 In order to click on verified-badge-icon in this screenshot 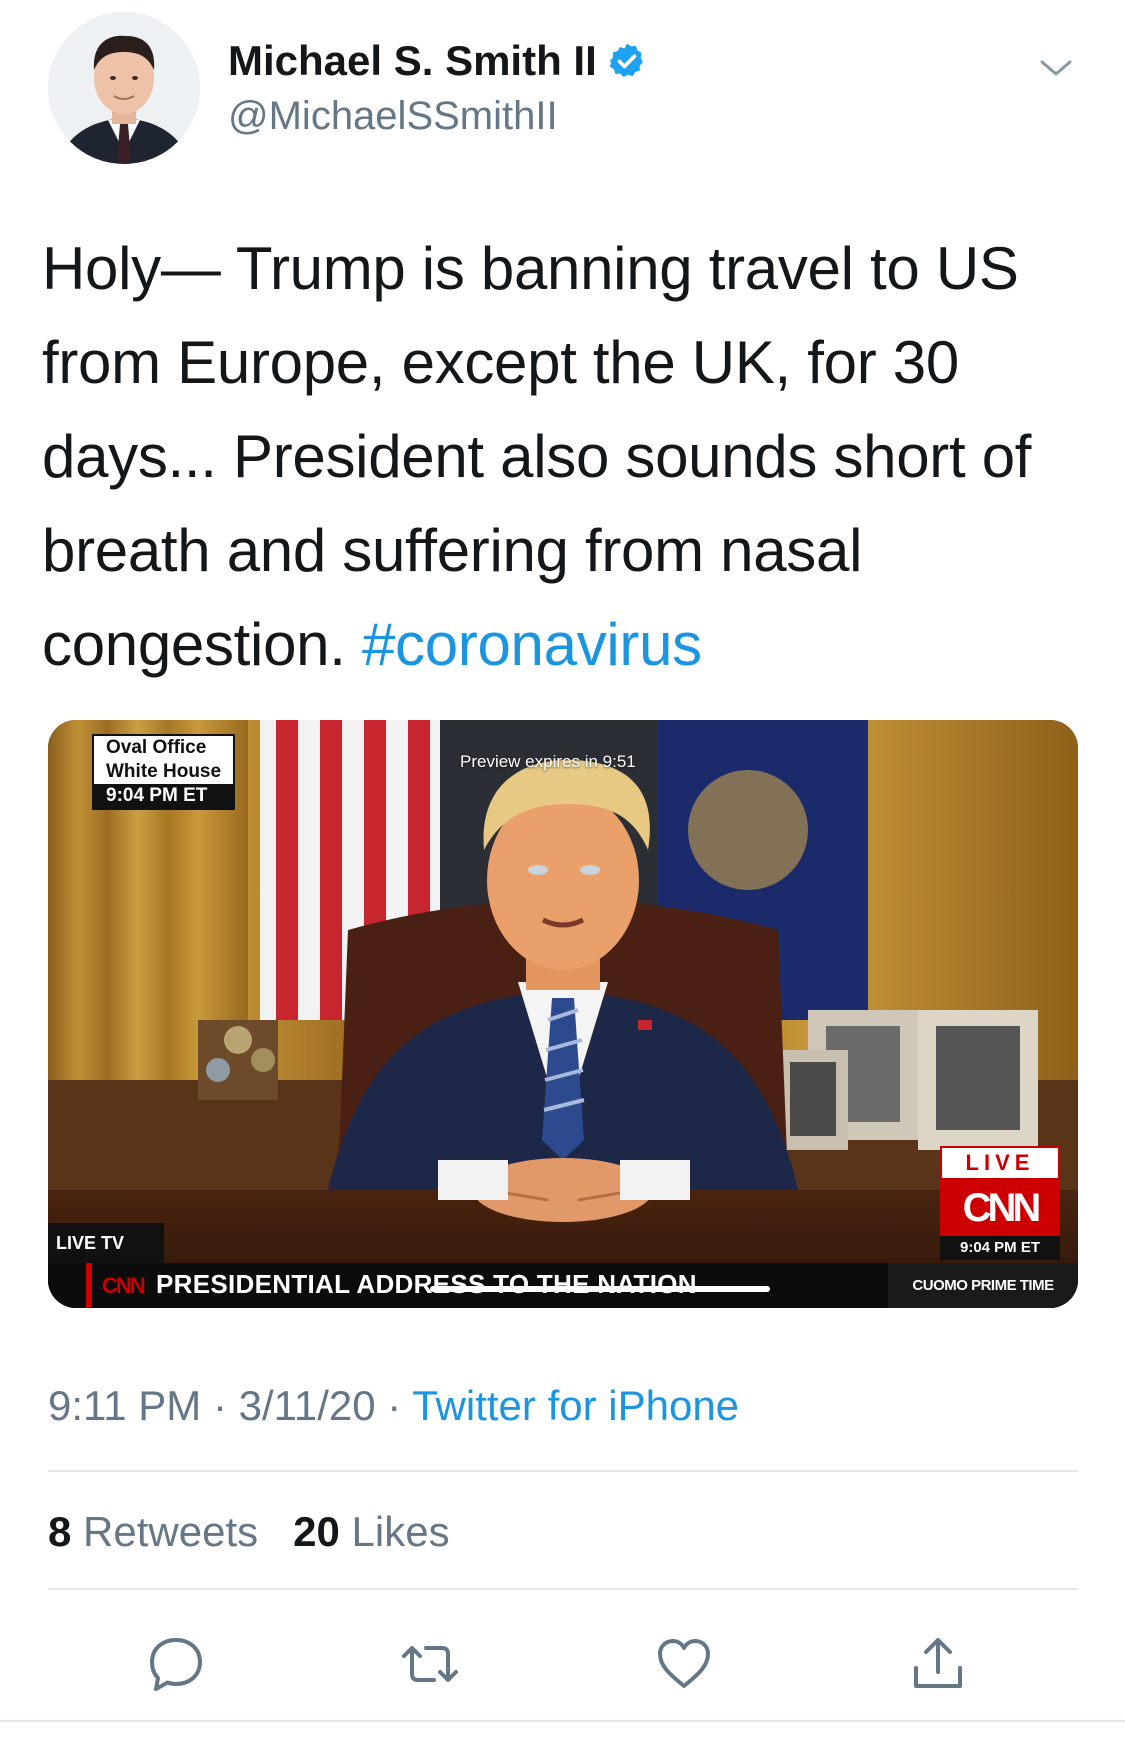, I will do `click(627, 61)`.